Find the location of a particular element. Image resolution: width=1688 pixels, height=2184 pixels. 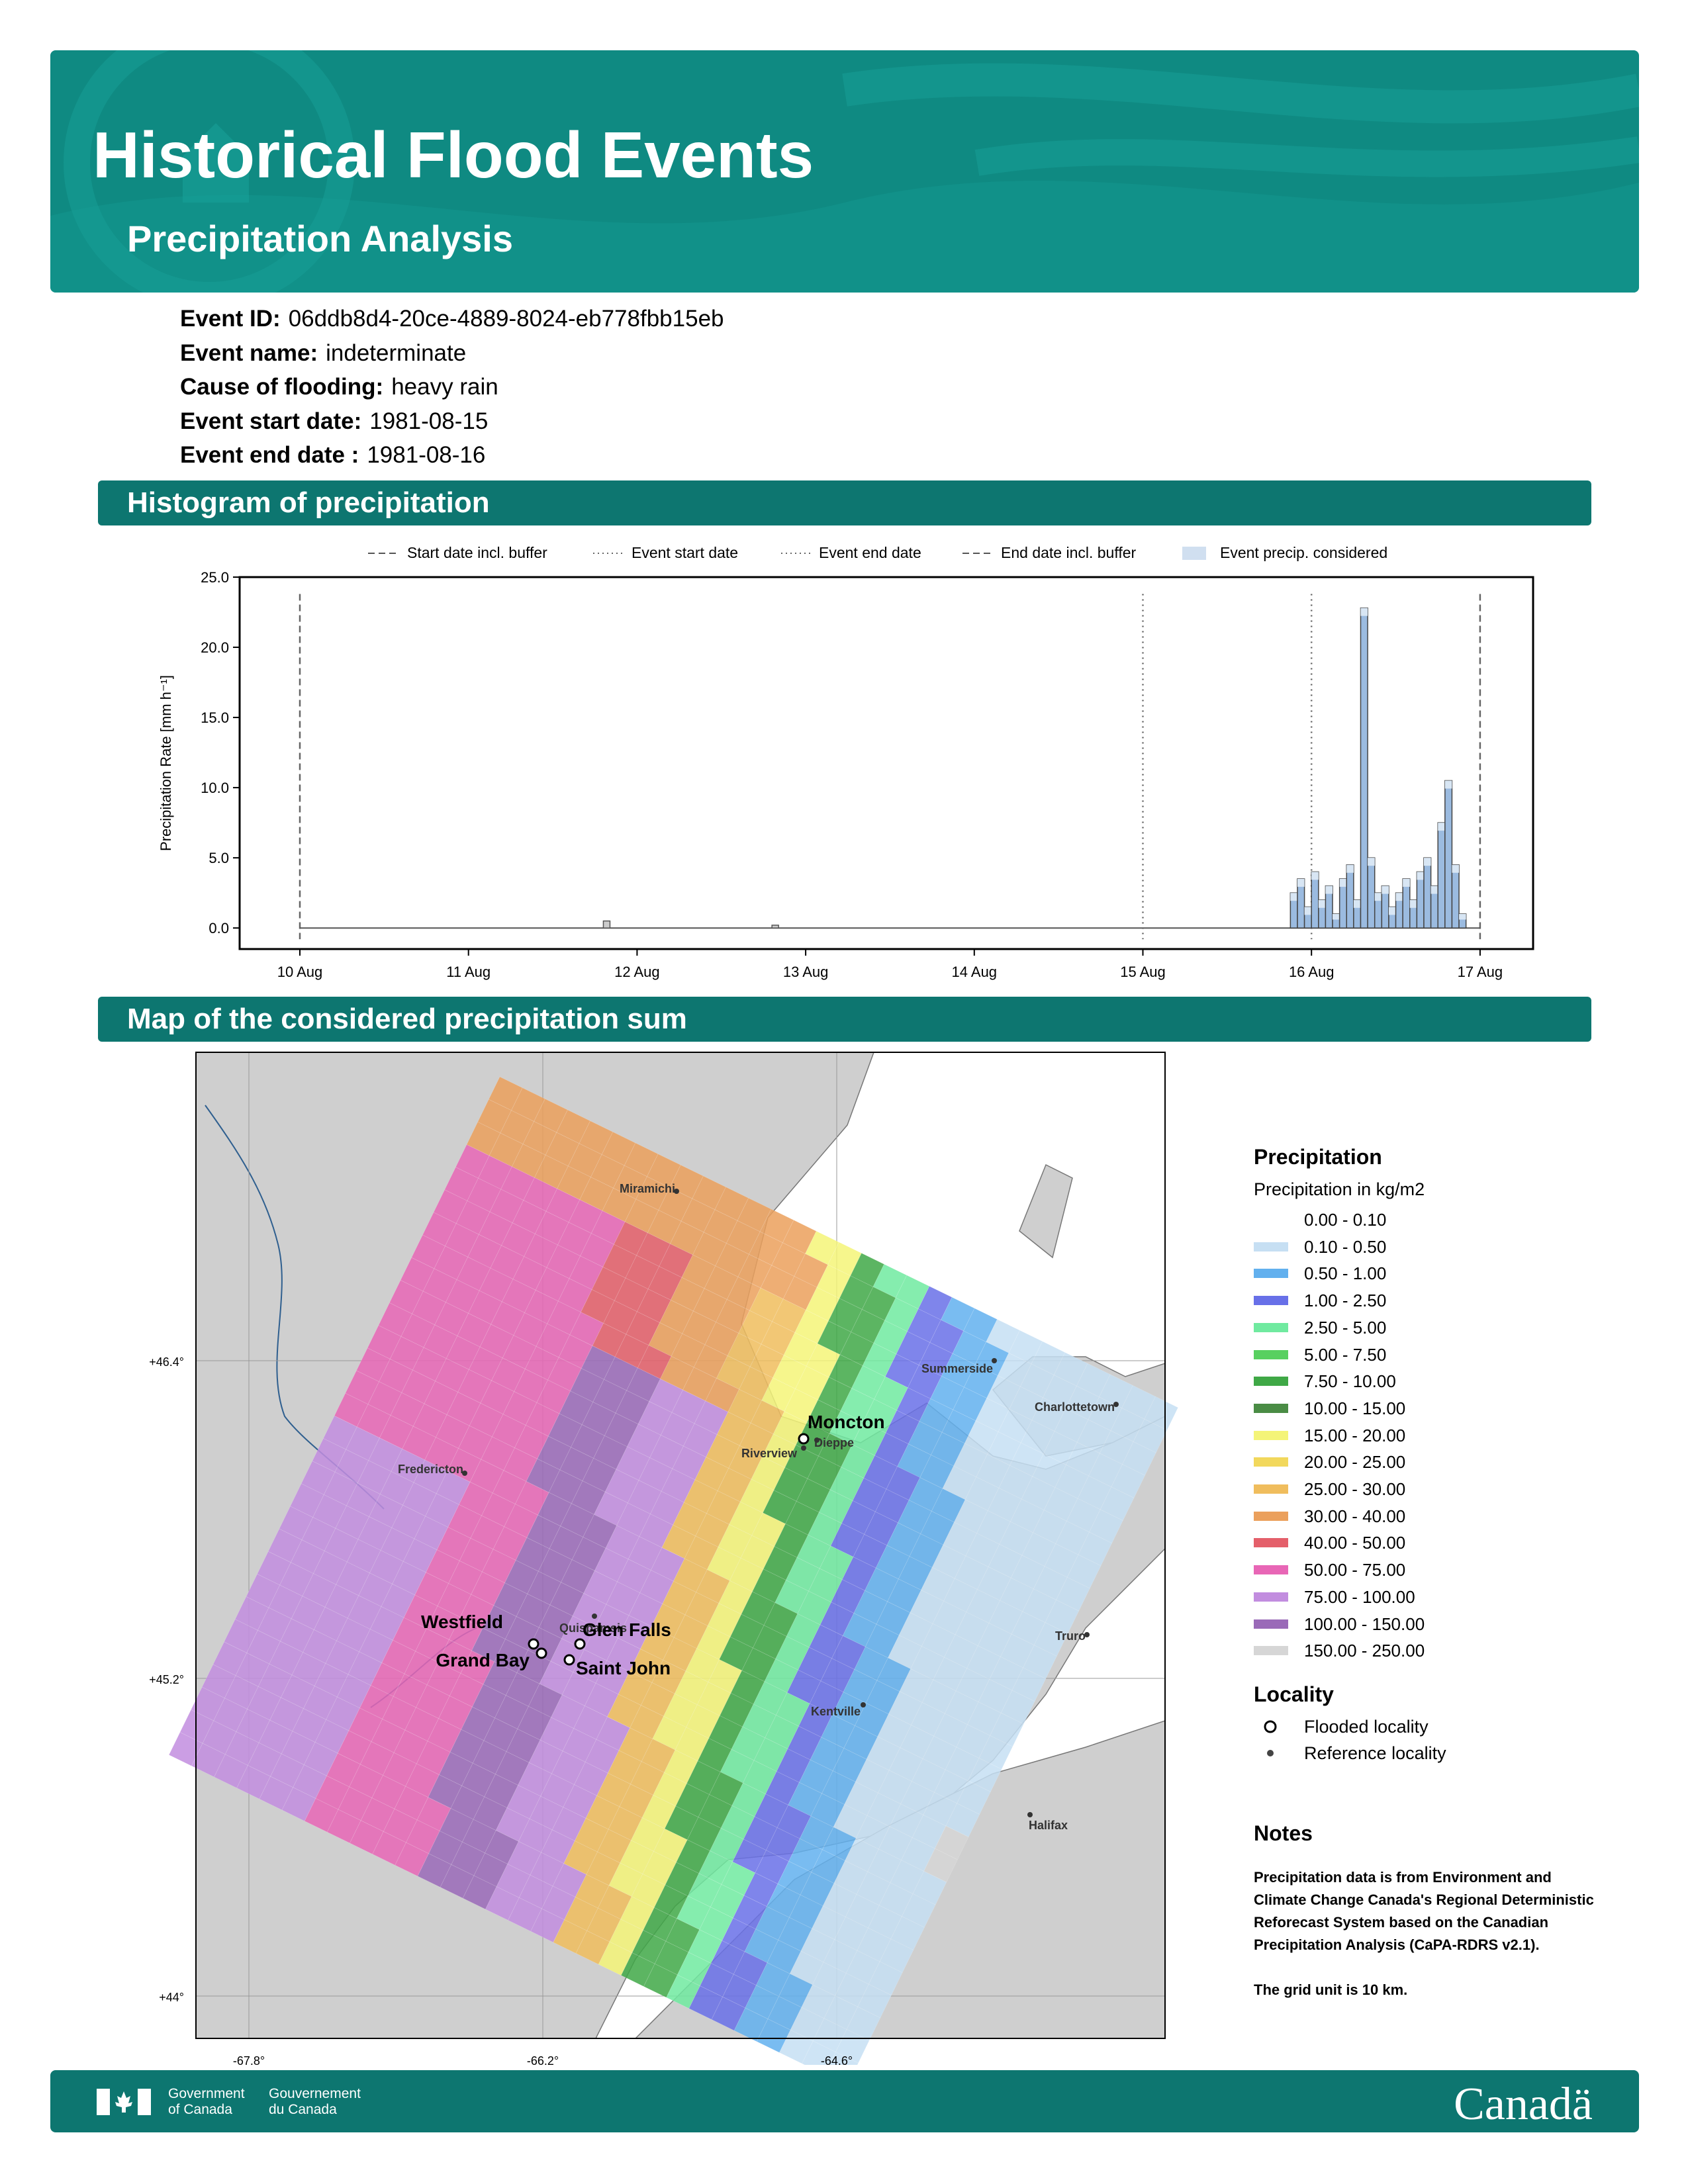

reference-locality-label: Miramichi is located at coordinates (647, 1188).